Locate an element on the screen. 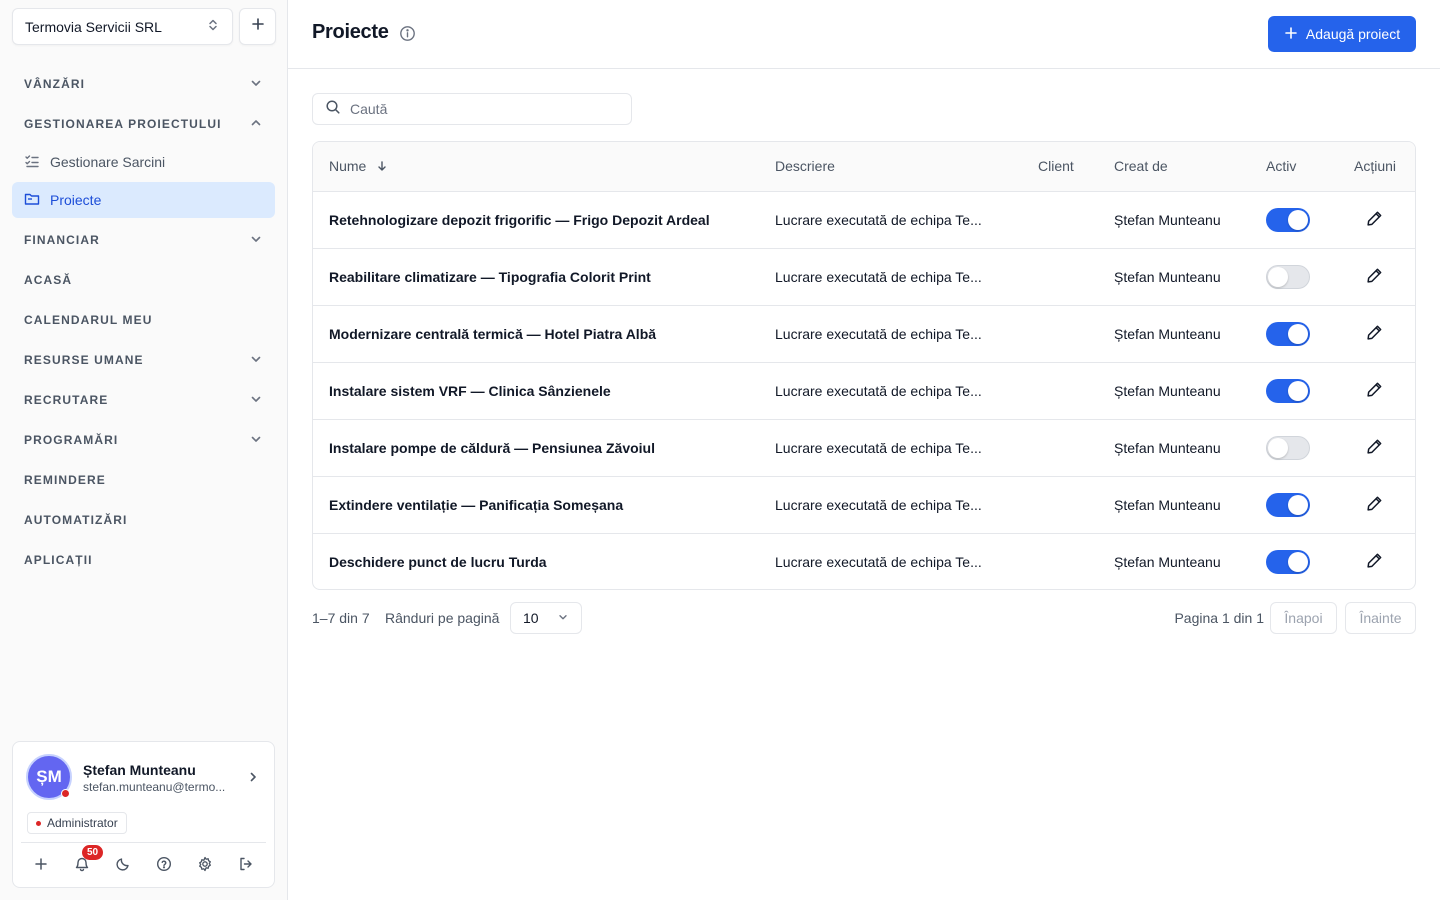 The width and height of the screenshot is (1440, 900). help-icon is located at coordinates (164, 864).